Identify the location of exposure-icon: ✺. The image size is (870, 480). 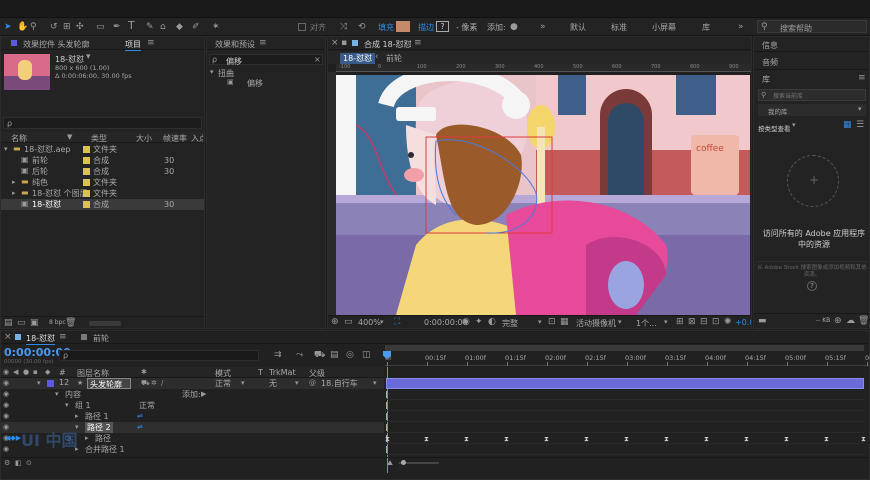
(728, 322).